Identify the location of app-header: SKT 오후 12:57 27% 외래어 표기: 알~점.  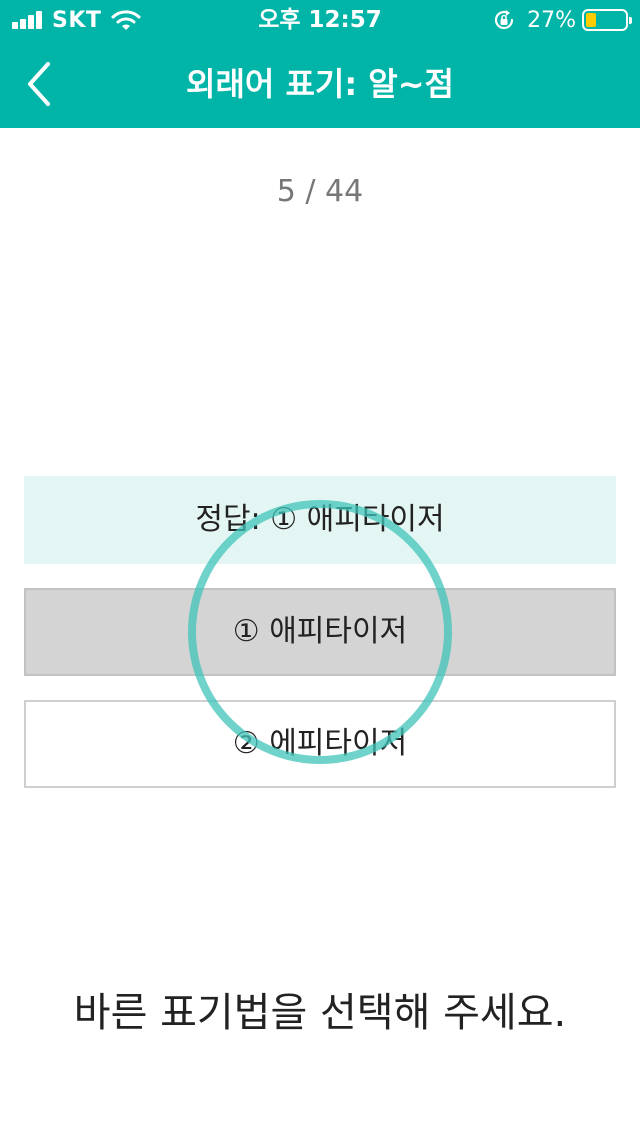
(320, 64).